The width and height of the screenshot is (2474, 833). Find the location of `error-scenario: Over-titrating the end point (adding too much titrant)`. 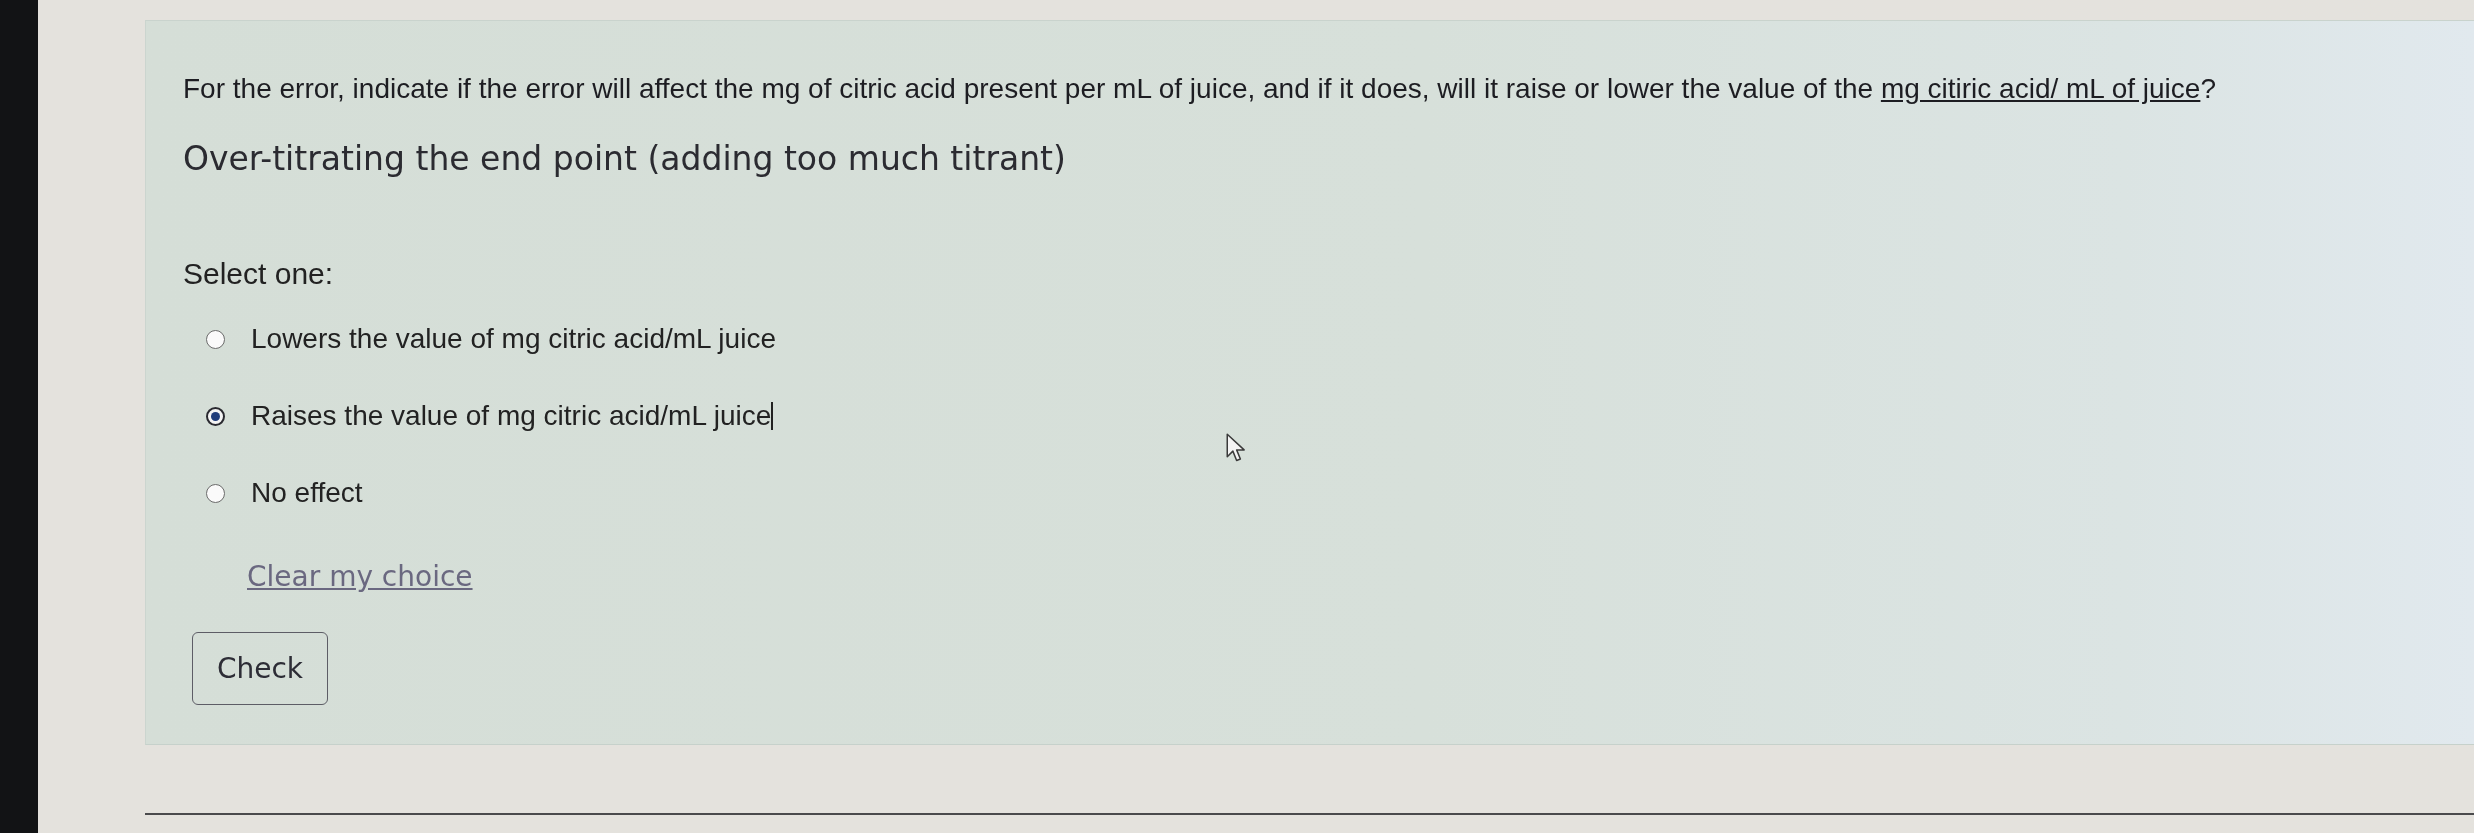

error-scenario: Over-titrating the end point (adding too much titrant) is located at coordinates (625, 159).